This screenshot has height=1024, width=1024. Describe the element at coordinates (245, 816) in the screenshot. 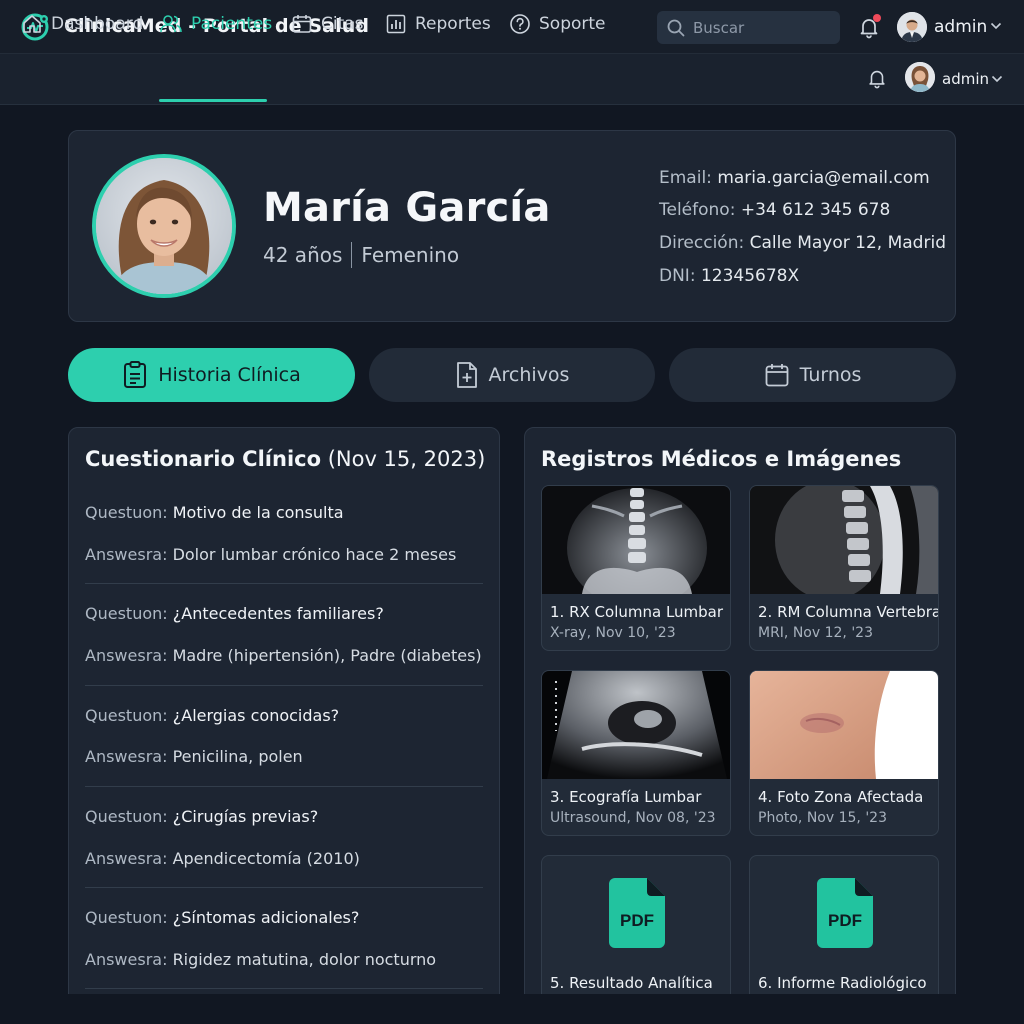

I see `question-text: ¿Cirugías previas?` at that location.